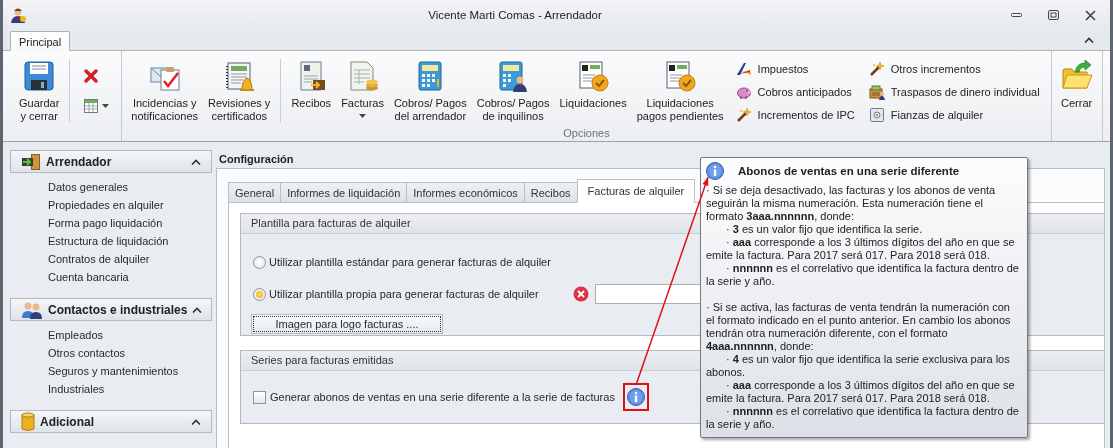  I want to click on collapse-ribbon-button, so click(1089, 40).